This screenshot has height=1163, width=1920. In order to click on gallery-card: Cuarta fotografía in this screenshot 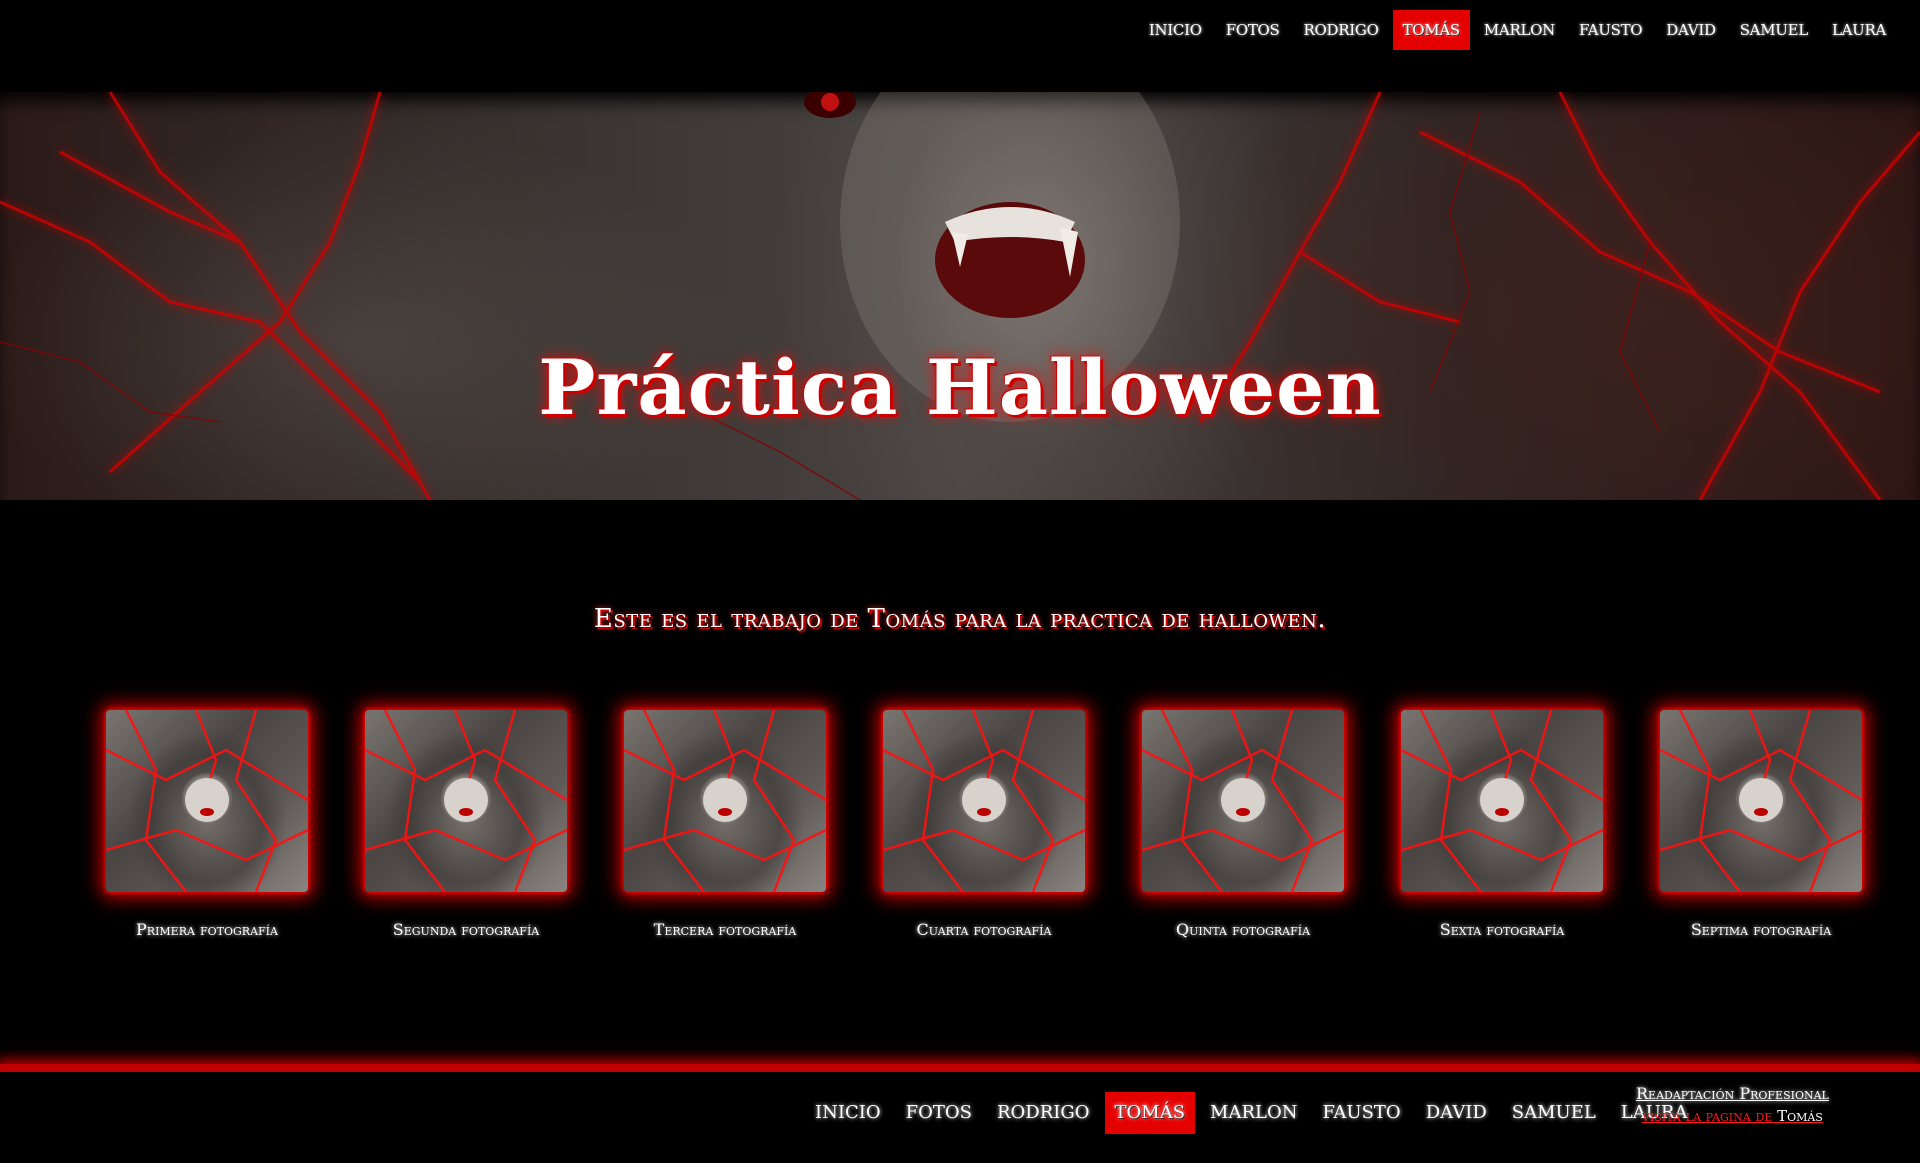, I will do `click(984, 824)`.